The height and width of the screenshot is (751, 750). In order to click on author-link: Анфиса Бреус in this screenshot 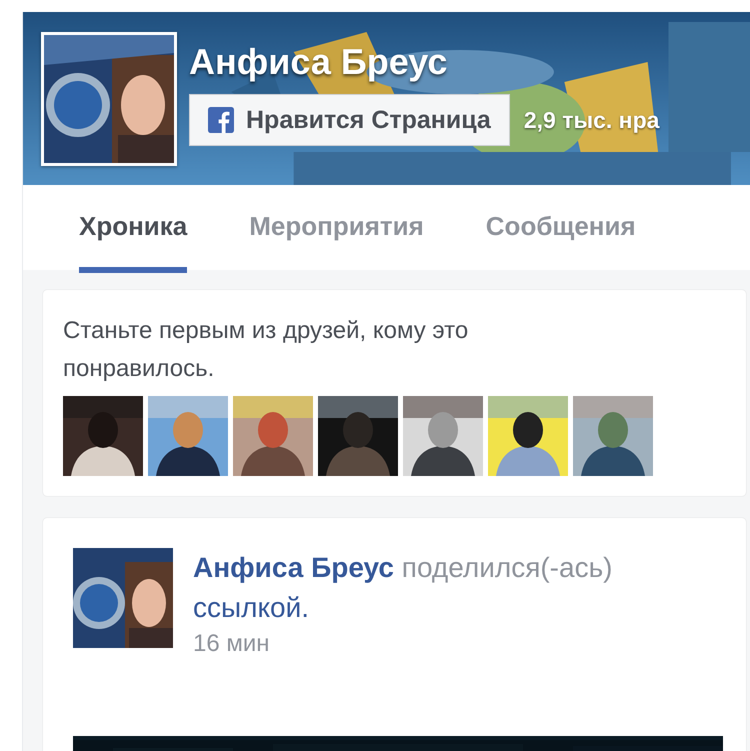, I will do `click(293, 567)`.